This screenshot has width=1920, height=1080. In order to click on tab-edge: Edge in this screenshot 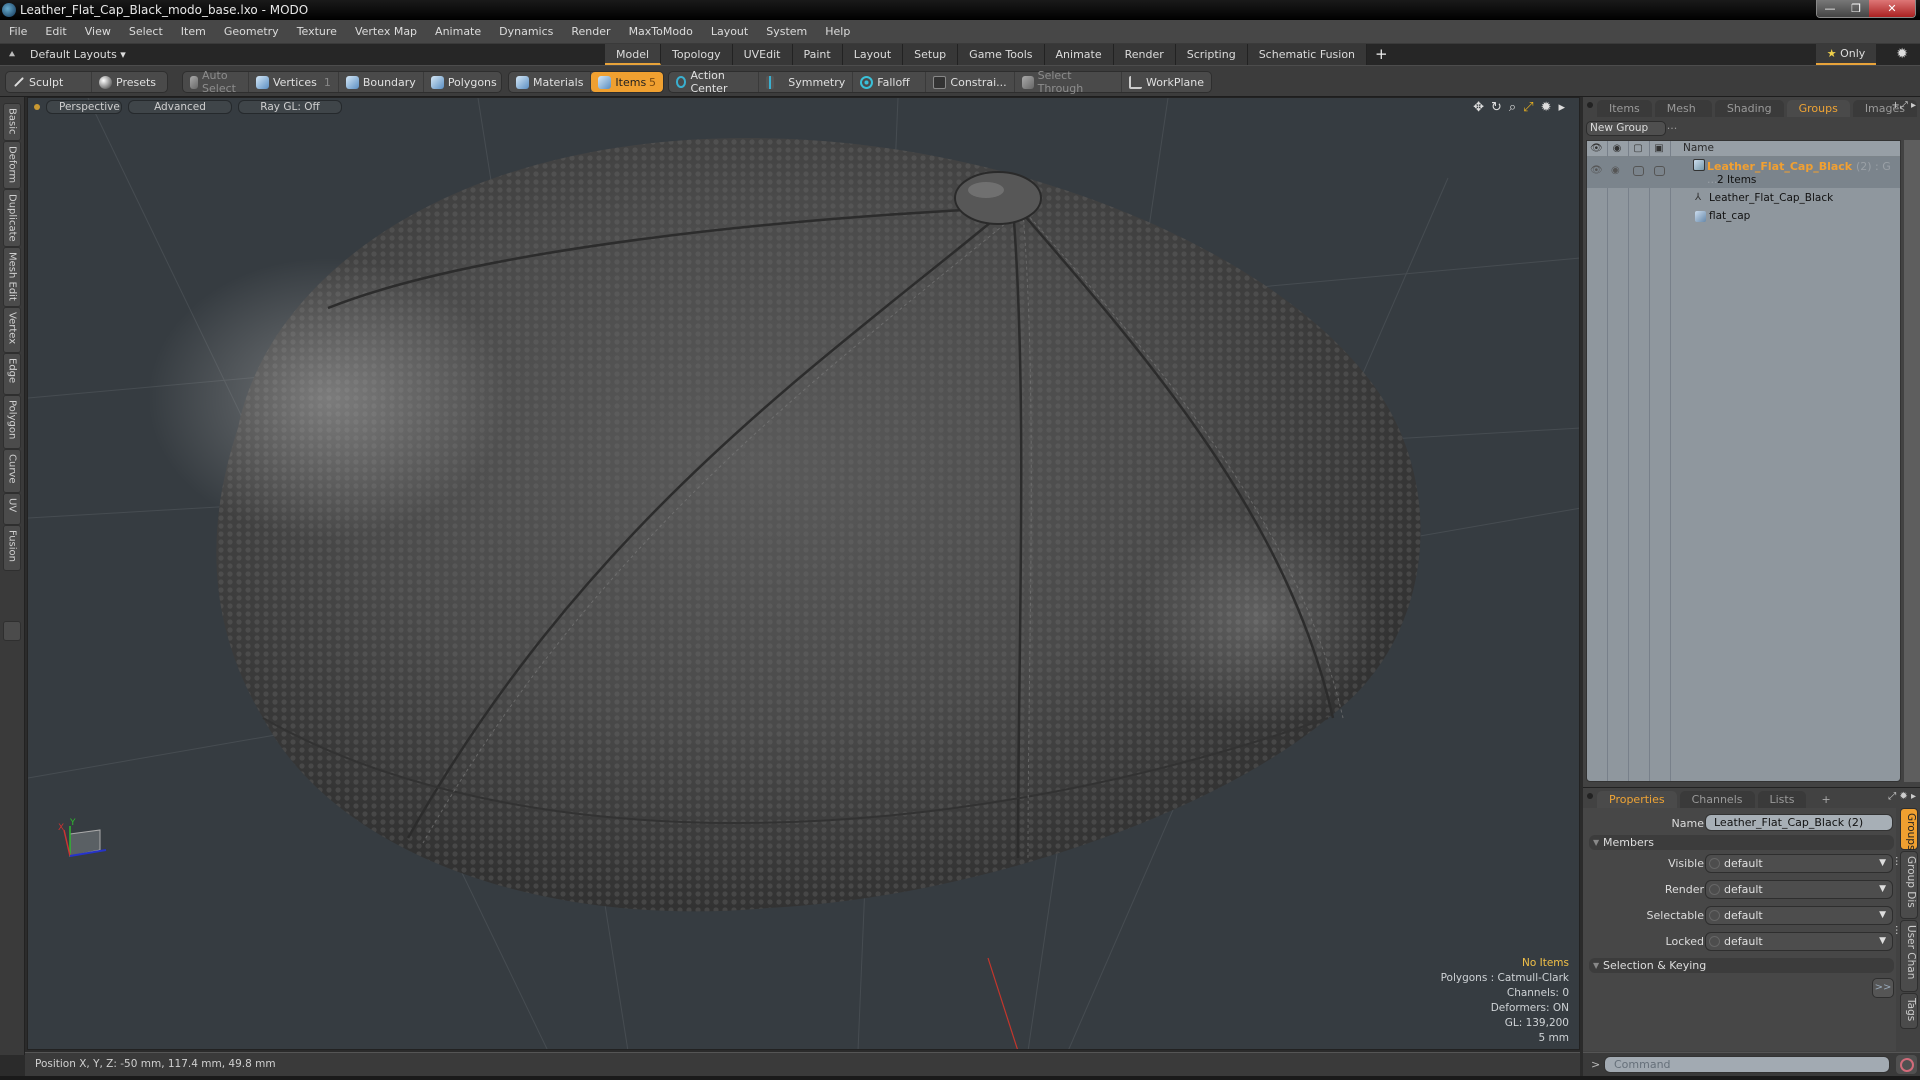, I will do `click(12, 374)`.